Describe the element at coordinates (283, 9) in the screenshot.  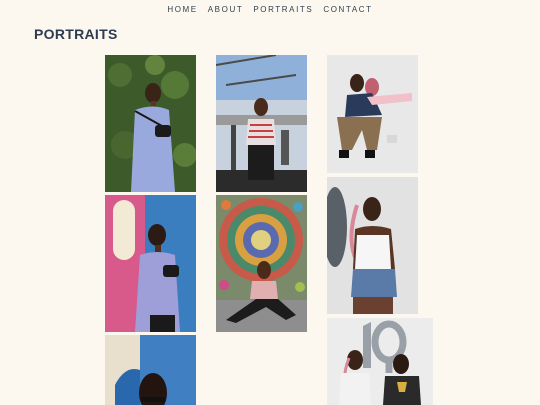
I see `nav-portraits-link: PORTRAITS` at that location.